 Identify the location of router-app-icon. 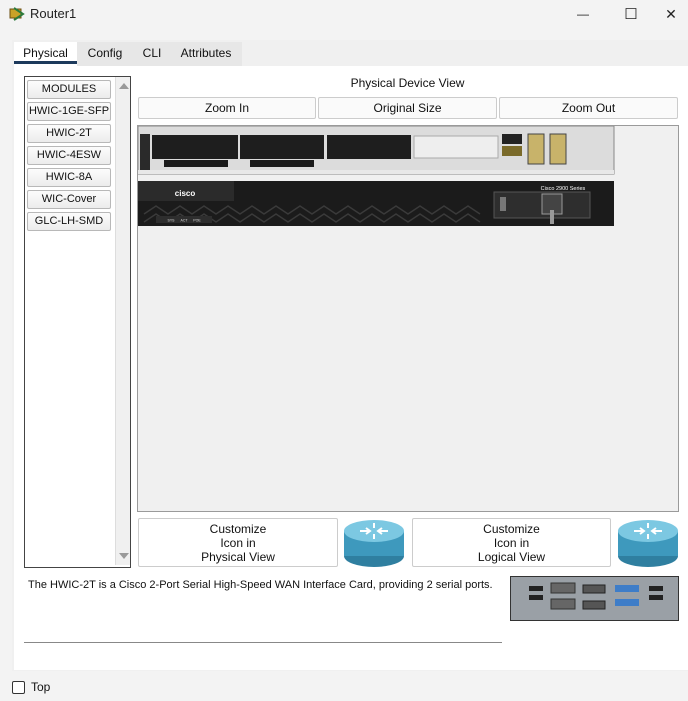
(17, 14).